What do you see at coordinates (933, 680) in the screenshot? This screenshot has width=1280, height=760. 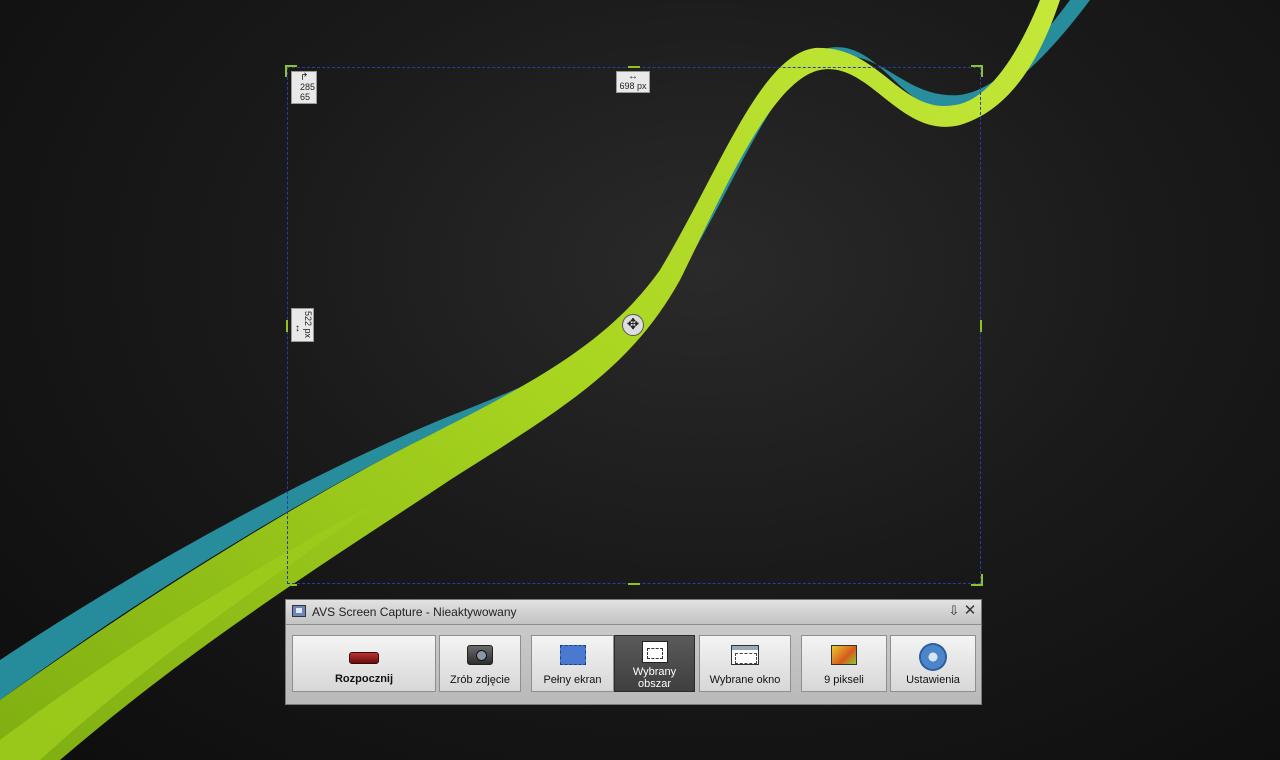 I see `settings-label: Ustawienia` at bounding box center [933, 680].